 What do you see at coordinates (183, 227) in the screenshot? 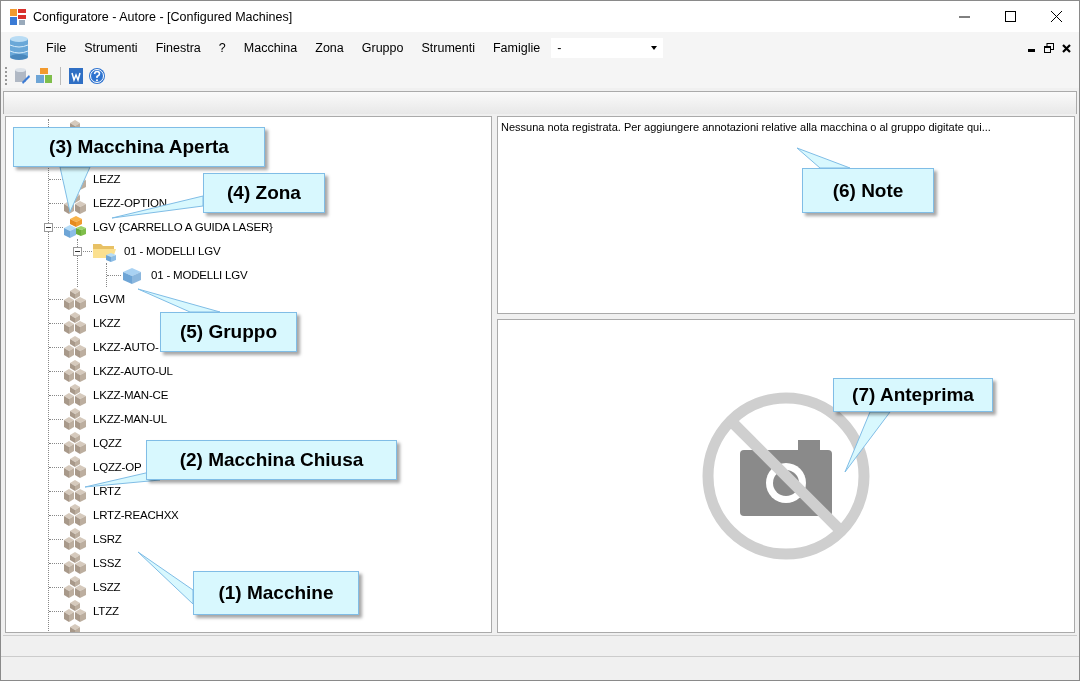
I see `tree-item: LGV {CARRELLO A GUIDA LASER}` at bounding box center [183, 227].